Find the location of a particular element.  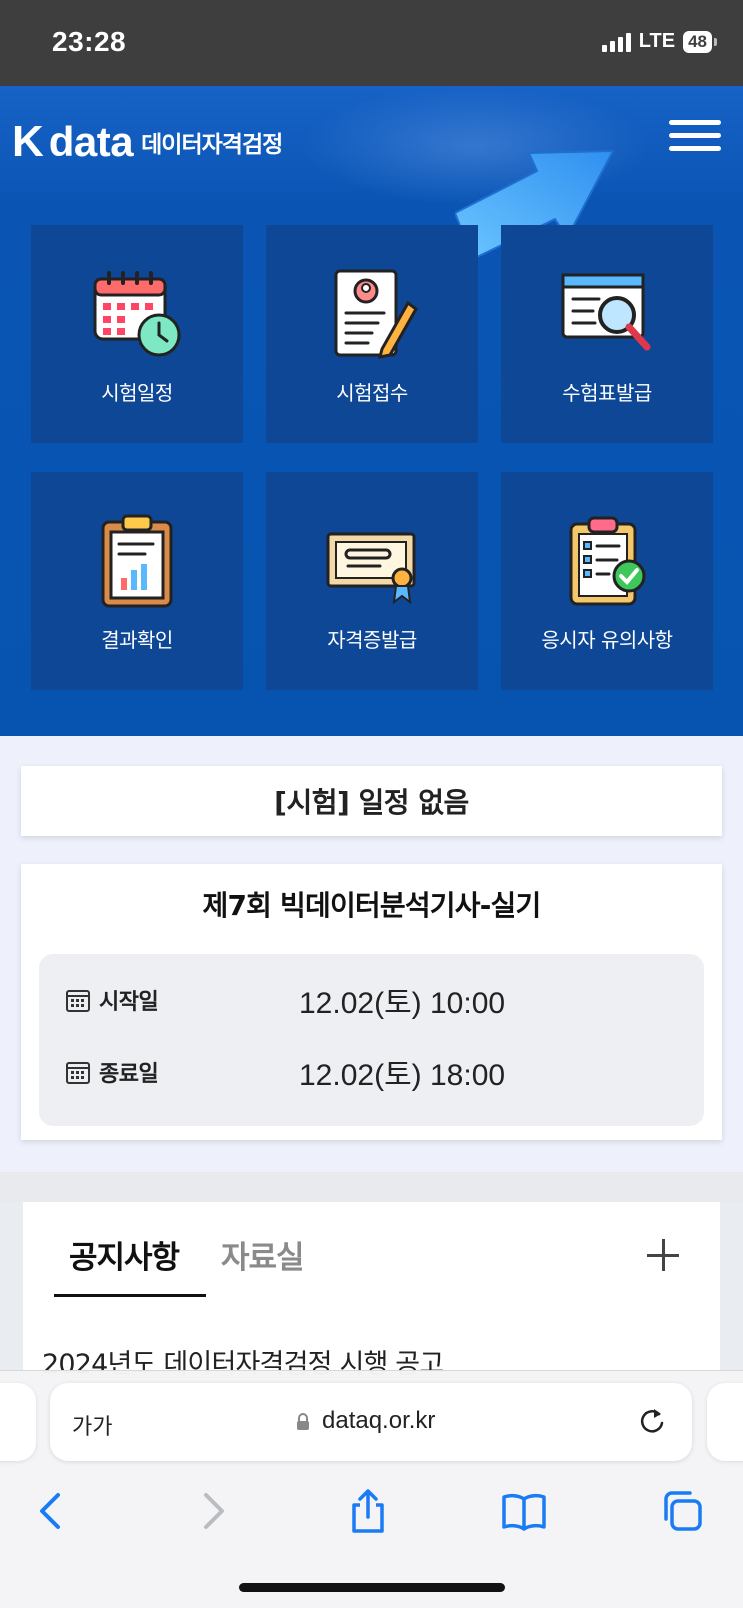

logo-word: data is located at coordinates (91, 141).